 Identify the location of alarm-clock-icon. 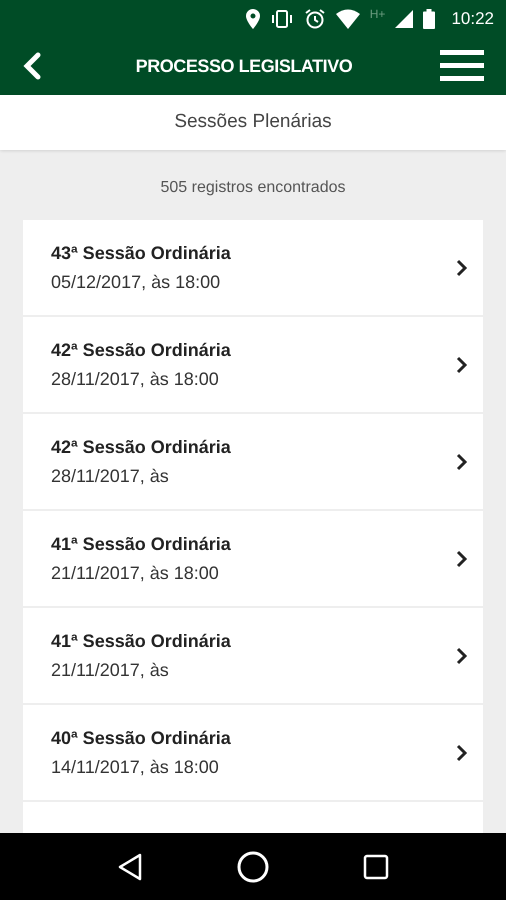
(315, 19).